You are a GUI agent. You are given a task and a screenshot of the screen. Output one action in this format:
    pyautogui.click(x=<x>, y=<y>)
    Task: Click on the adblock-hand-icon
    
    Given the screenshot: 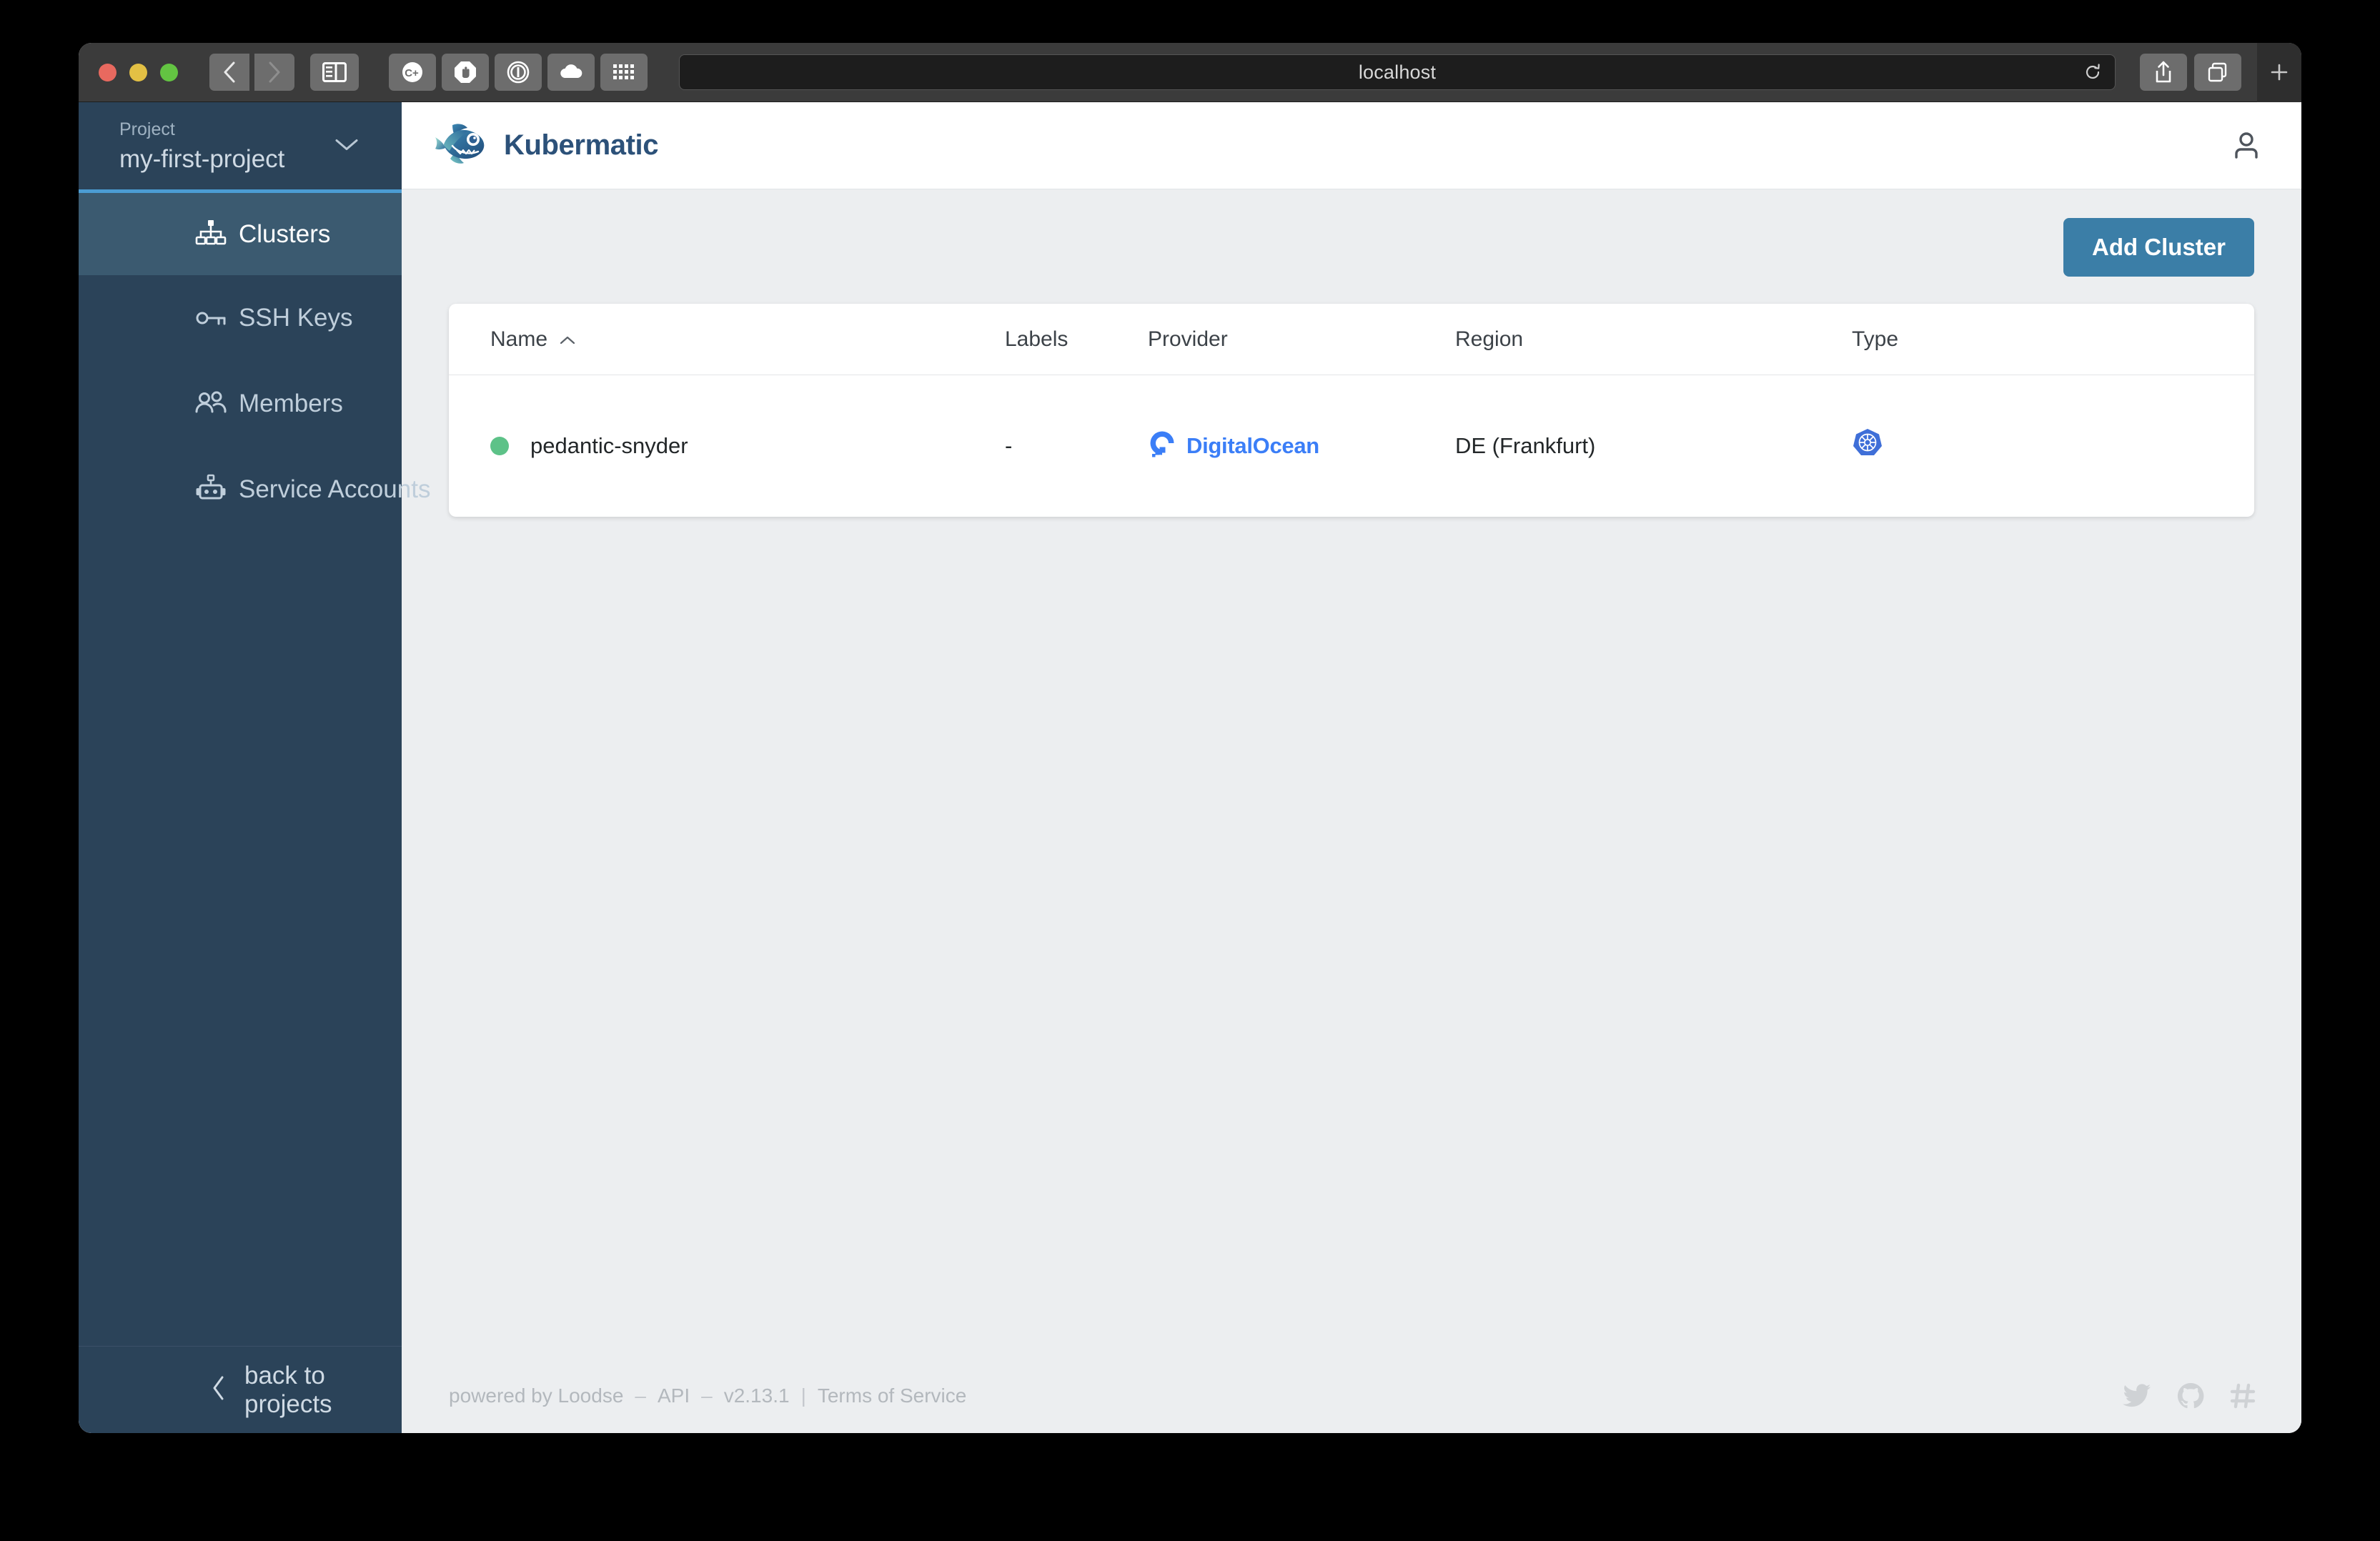 What is the action you would take?
    pyautogui.click(x=465, y=72)
    